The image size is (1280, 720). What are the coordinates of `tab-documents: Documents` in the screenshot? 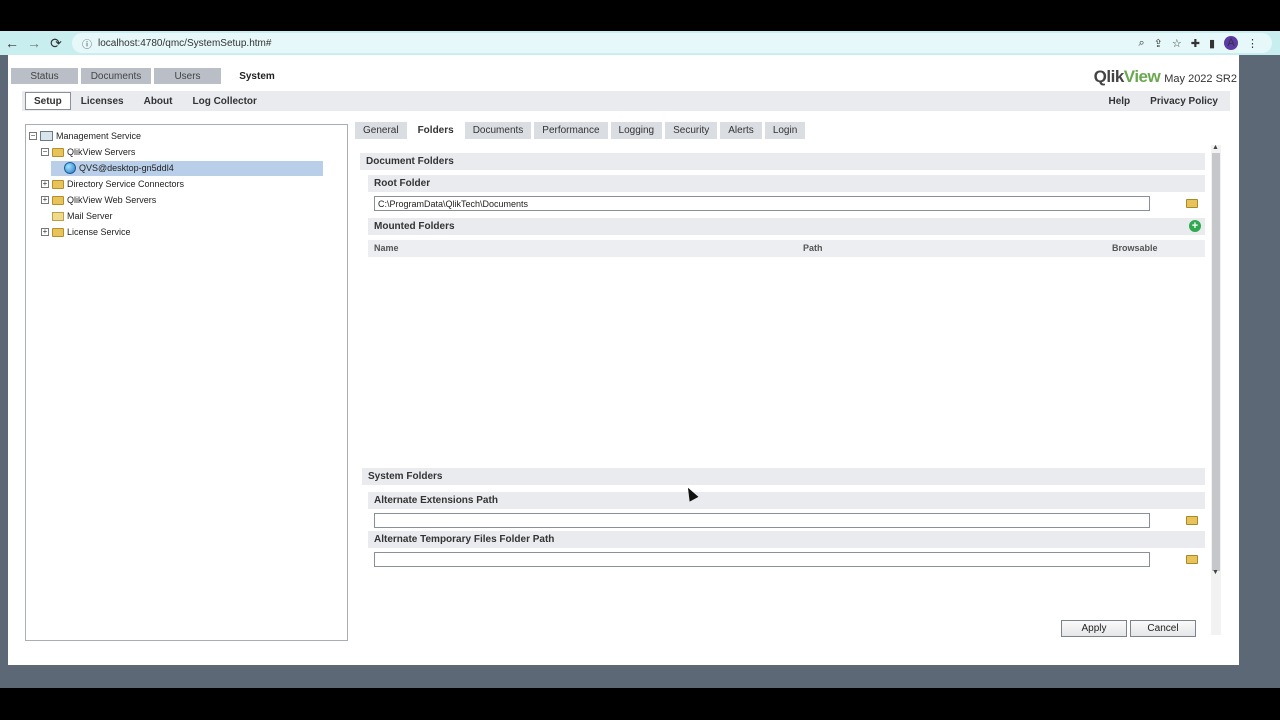 It's located at (116, 76).